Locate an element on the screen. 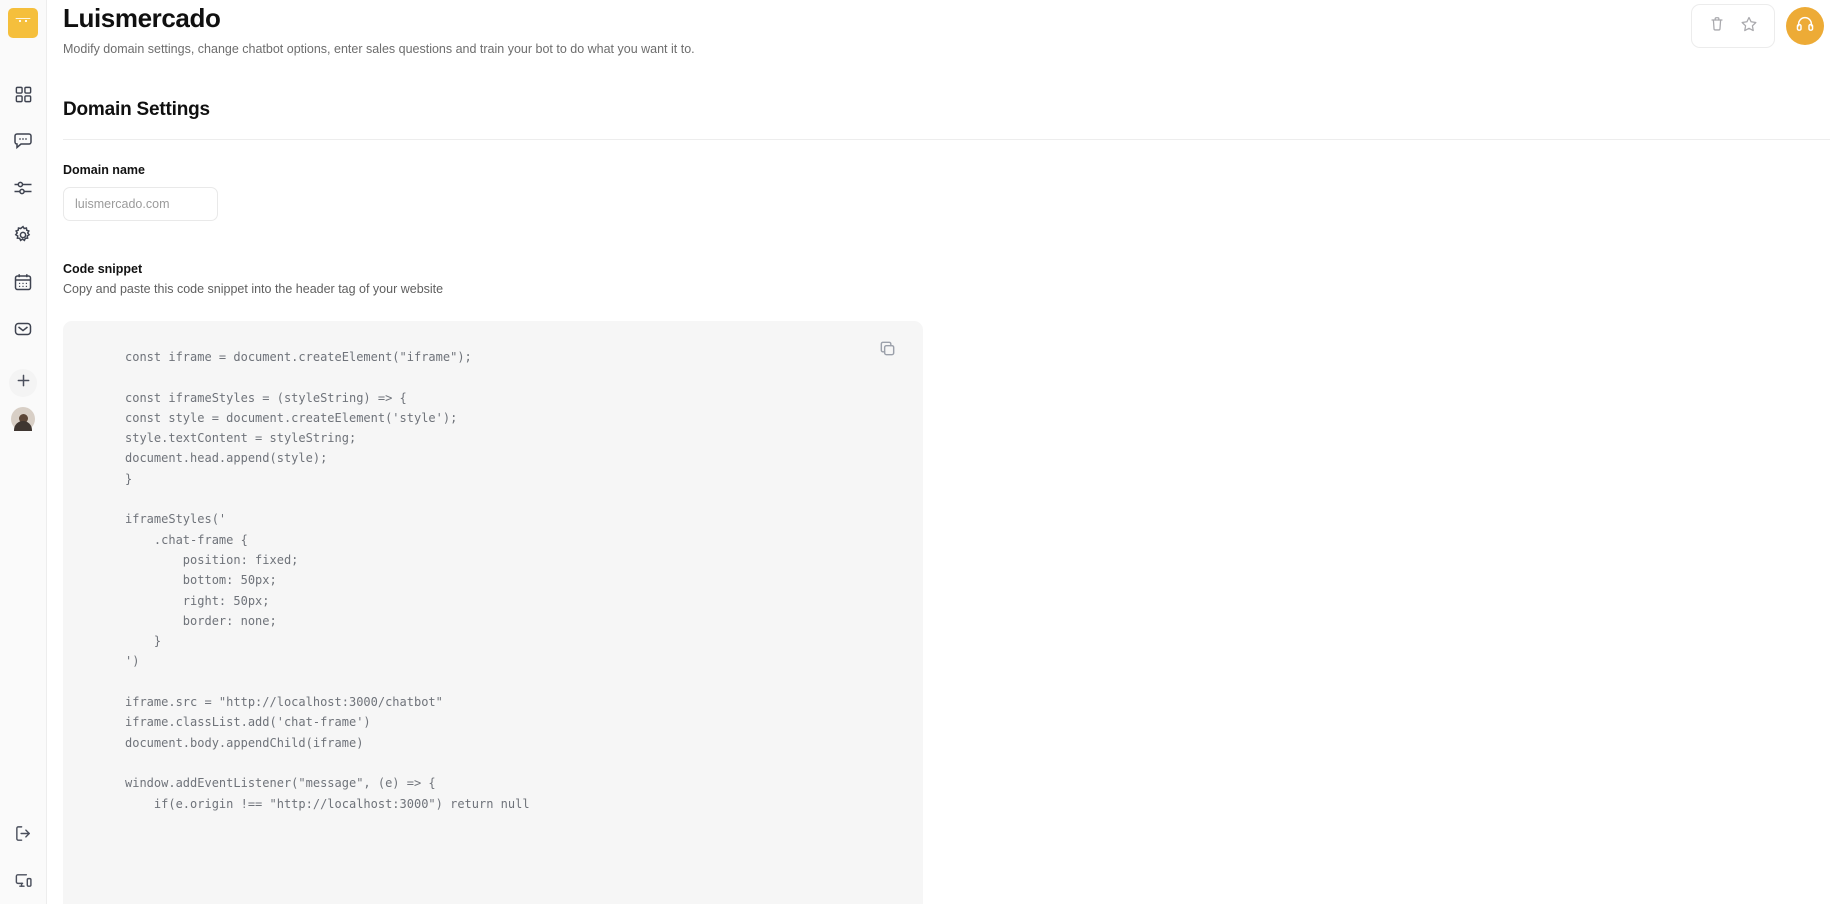  avatar-body is located at coordinates (23, 426).